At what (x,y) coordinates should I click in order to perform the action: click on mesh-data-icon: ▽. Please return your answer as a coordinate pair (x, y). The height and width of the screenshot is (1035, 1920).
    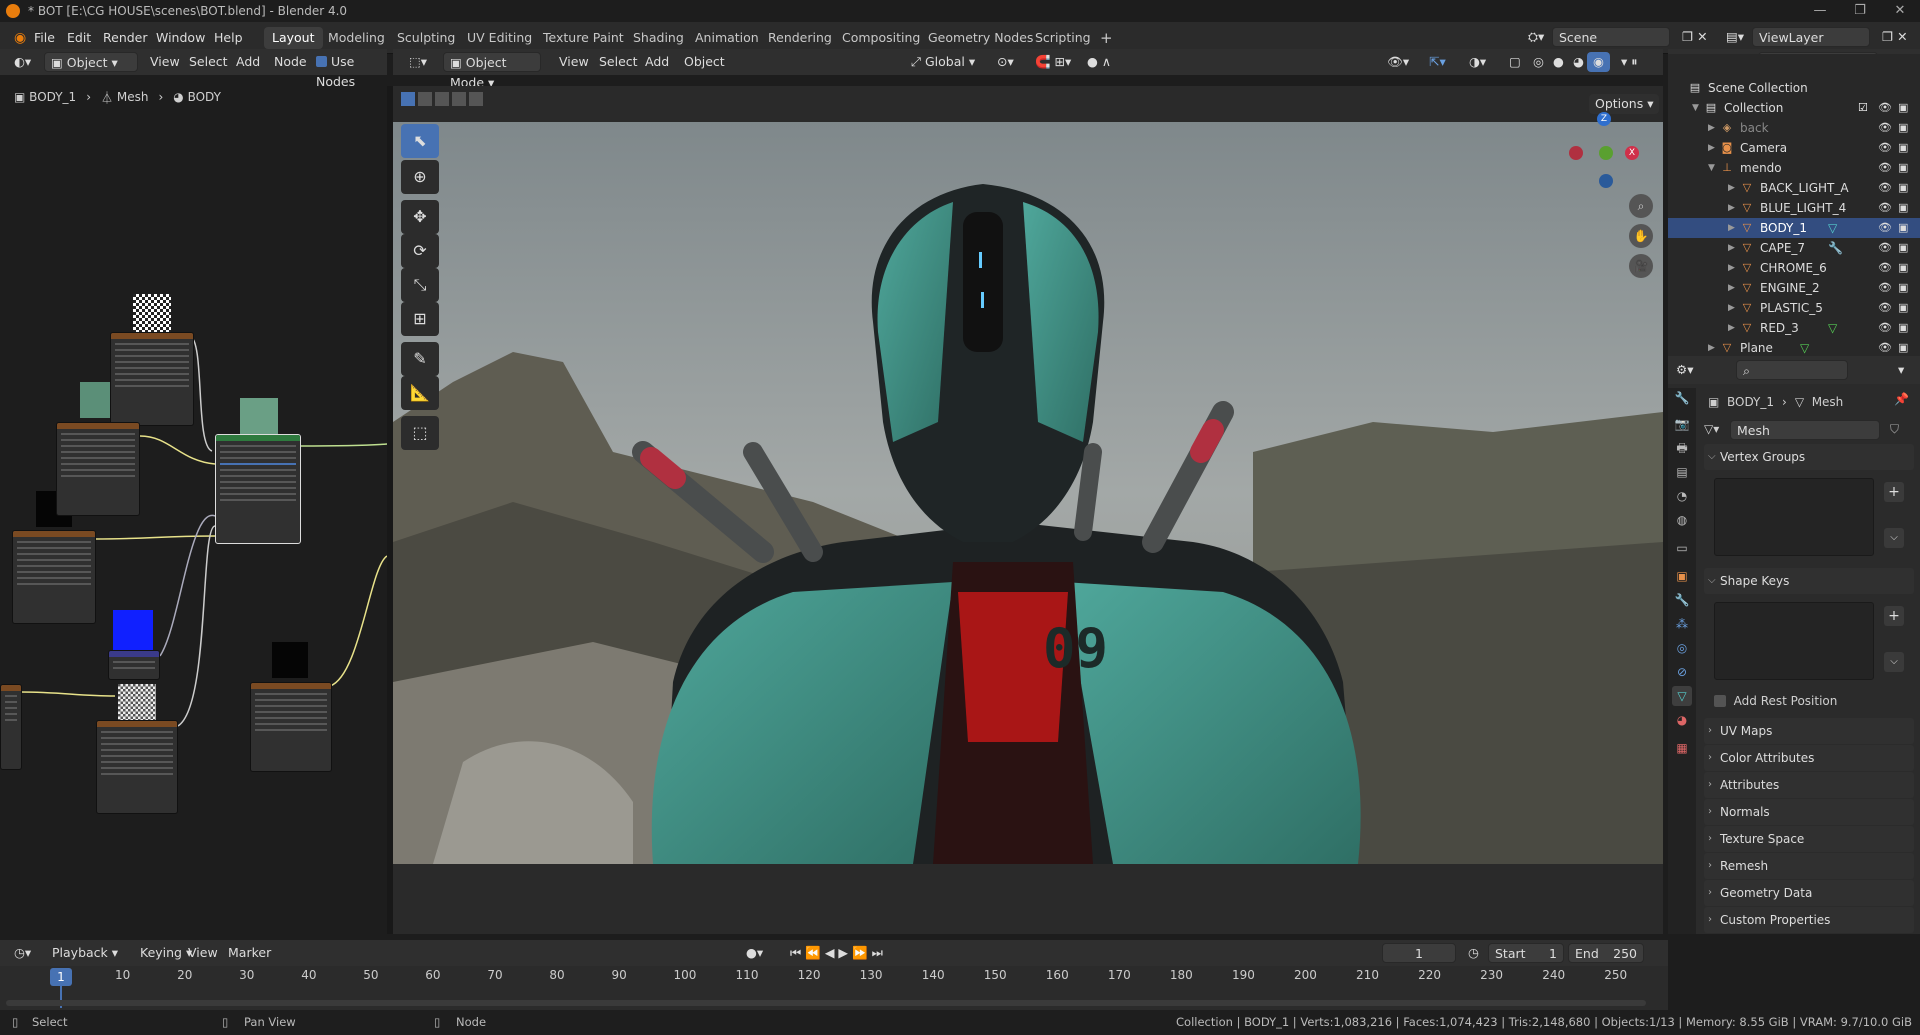
    Looking at the image, I should click on (1832, 228).